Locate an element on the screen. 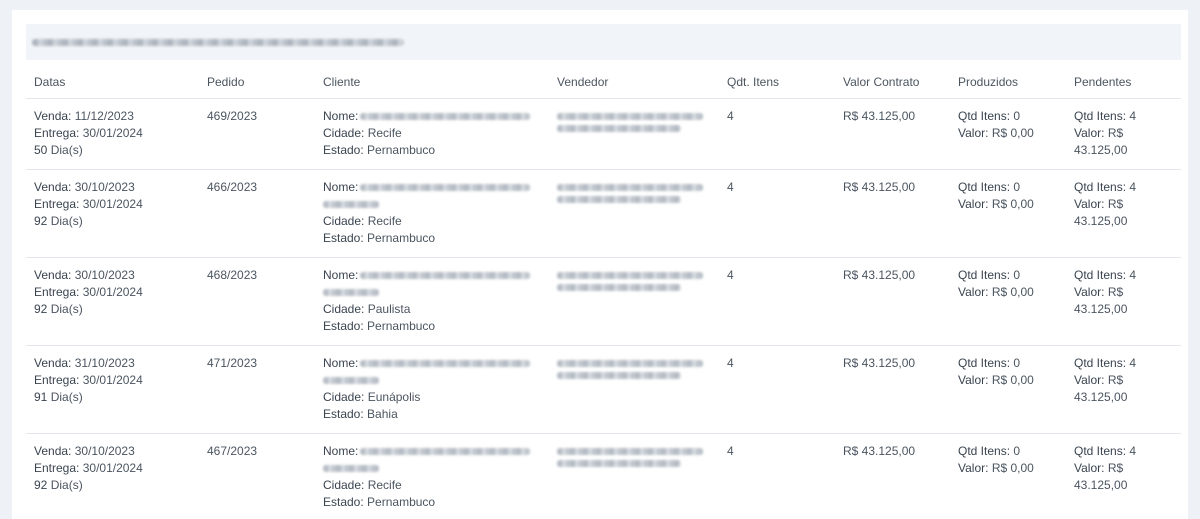 This screenshot has width=1200, height=519. card-header is located at coordinates (603, 42).